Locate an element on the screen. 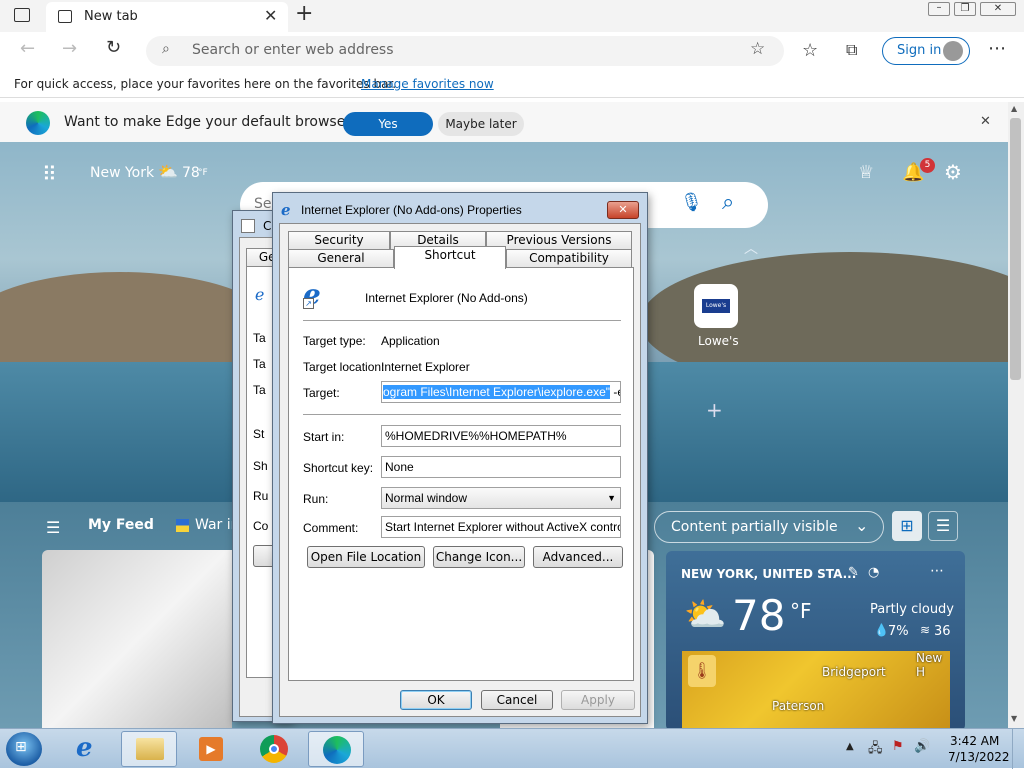  shortcut-key-field: None is located at coordinates (501, 467).